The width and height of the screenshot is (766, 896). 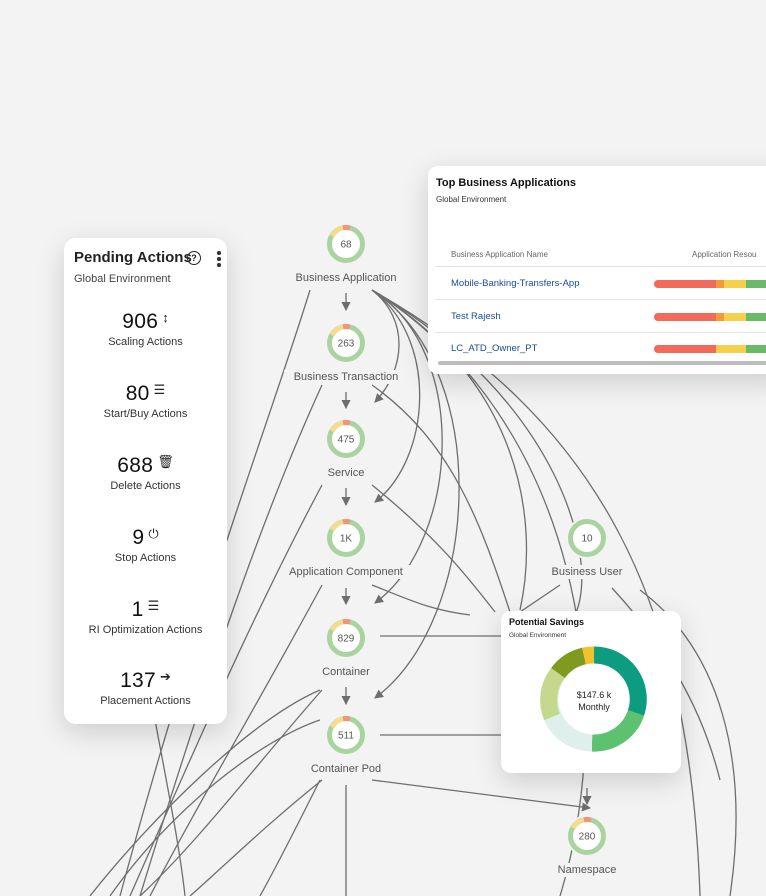 What do you see at coordinates (346, 344) in the screenshot?
I see `node-count: 263` at bounding box center [346, 344].